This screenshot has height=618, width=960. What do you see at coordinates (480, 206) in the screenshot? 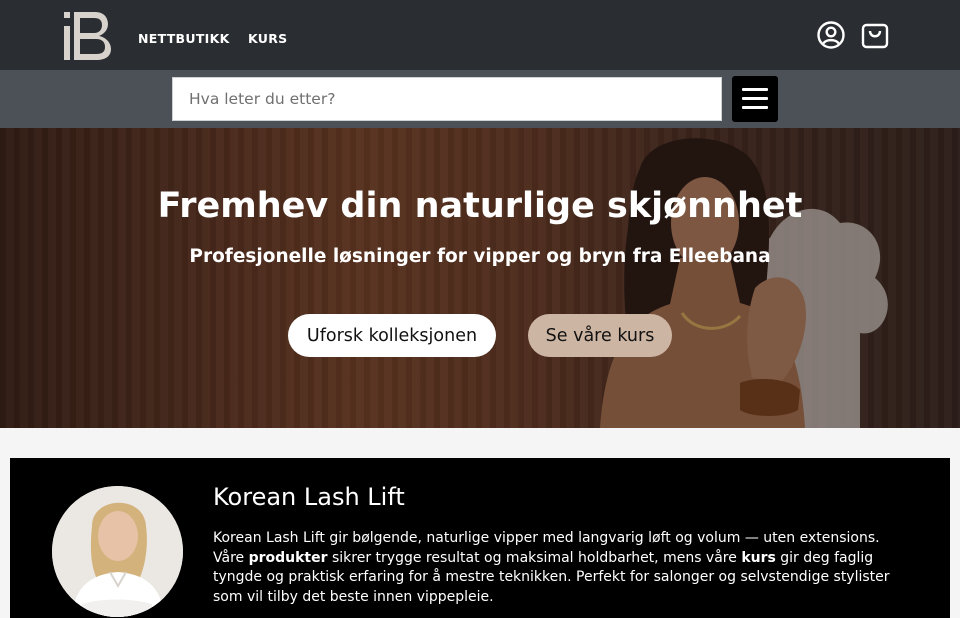
I see `hero-title: Fremhev din naturlige skjønnhet` at bounding box center [480, 206].